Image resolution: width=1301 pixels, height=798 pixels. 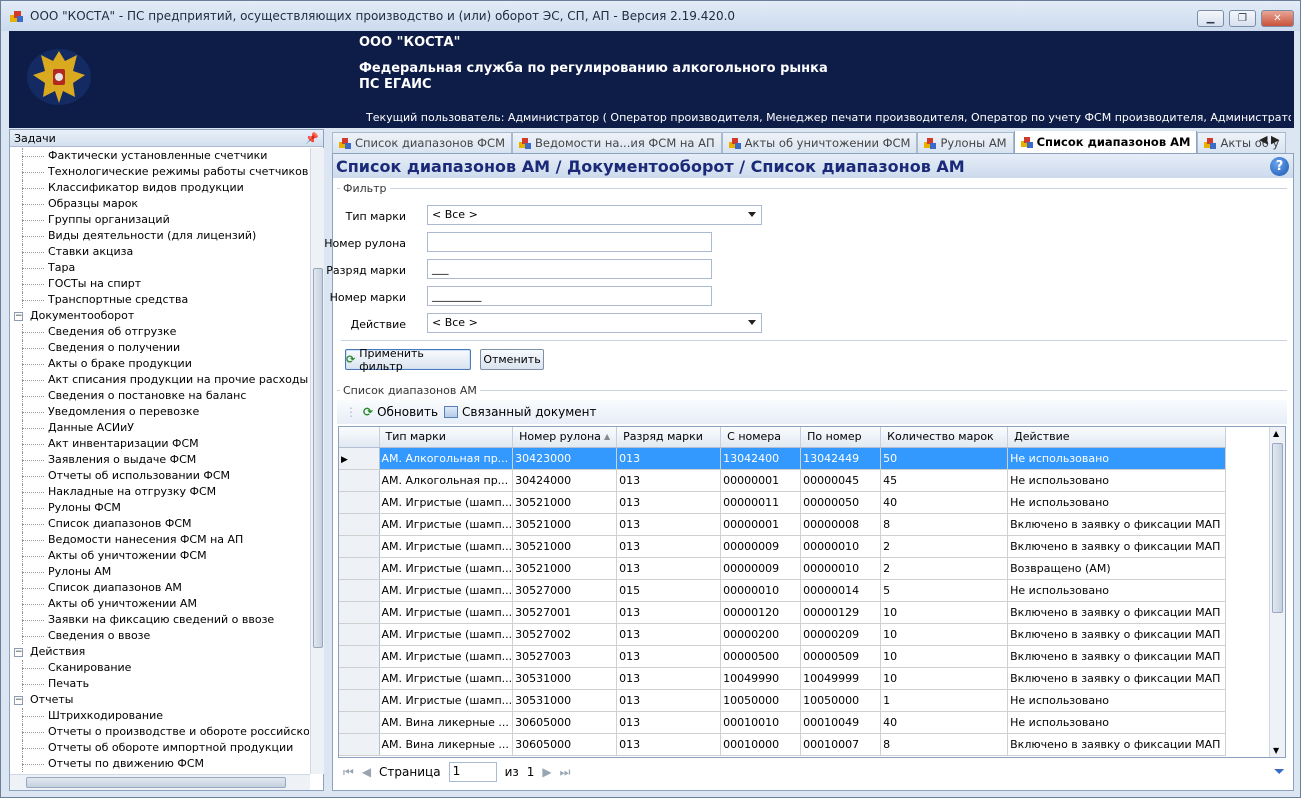 What do you see at coordinates (944, 480) in the screenshot?
I see `table-cell: 45` at bounding box center [944, 480].